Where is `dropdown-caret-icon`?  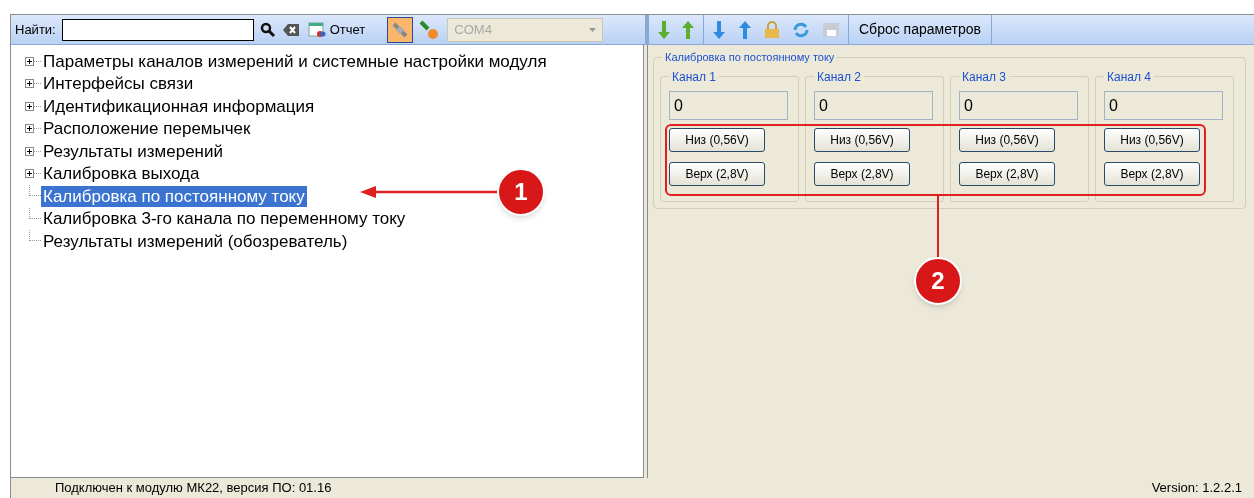 dropdown-caret-icon is located at coordinates (593, 29).